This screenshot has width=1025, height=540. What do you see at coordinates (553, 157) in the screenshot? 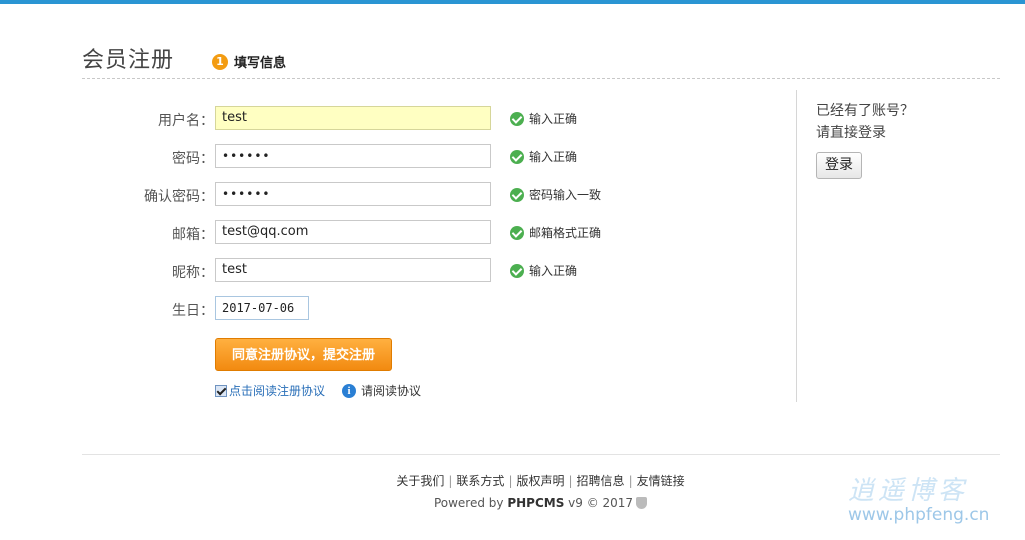
I see `password-status-text: 输入正确` at bounding box center [553, 157].